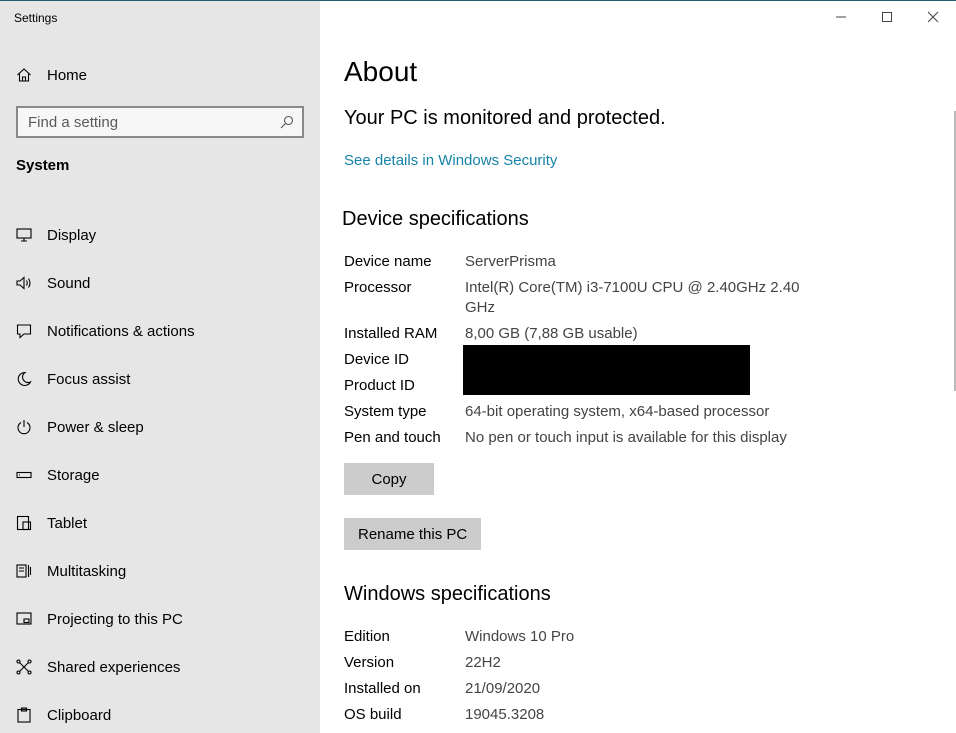 The image size is (956, 733). I want to click on spec-key: Version, so click(369, 662).